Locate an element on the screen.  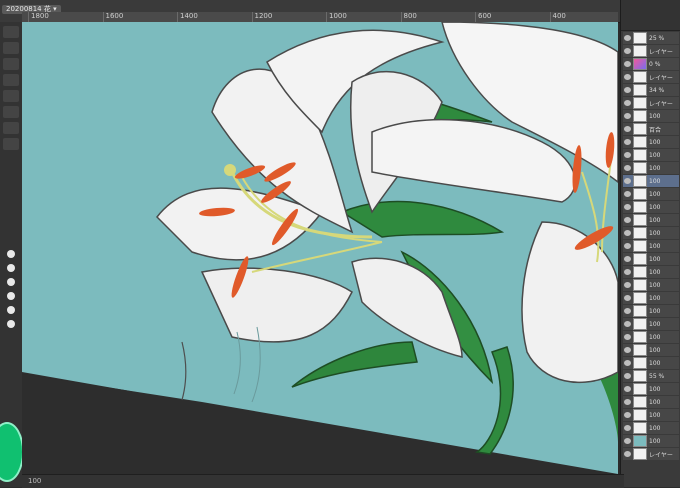
left-tool-panel is located at coordinates (12, 254).